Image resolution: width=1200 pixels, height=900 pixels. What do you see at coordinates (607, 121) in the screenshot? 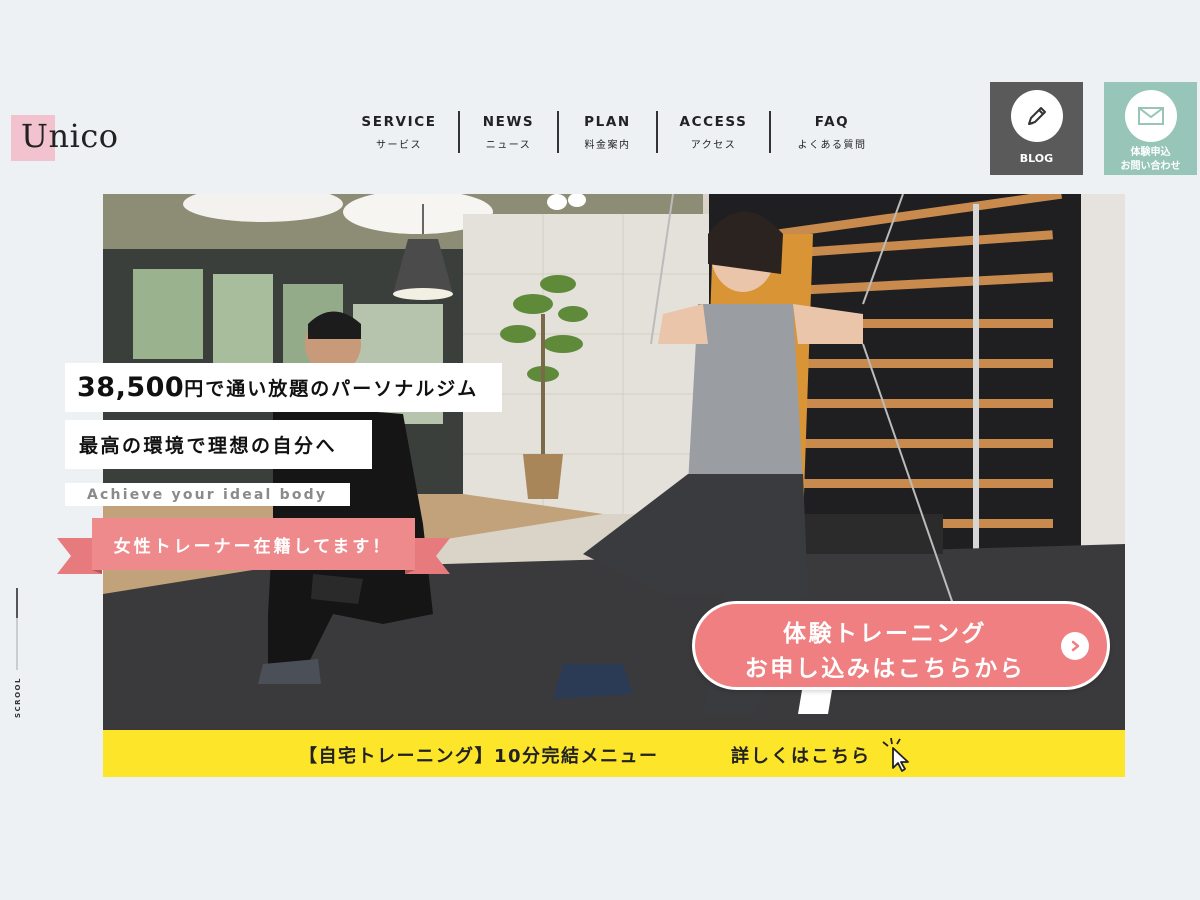
I see `nav-label-en: PLAN` at bounding box center [607, 121].